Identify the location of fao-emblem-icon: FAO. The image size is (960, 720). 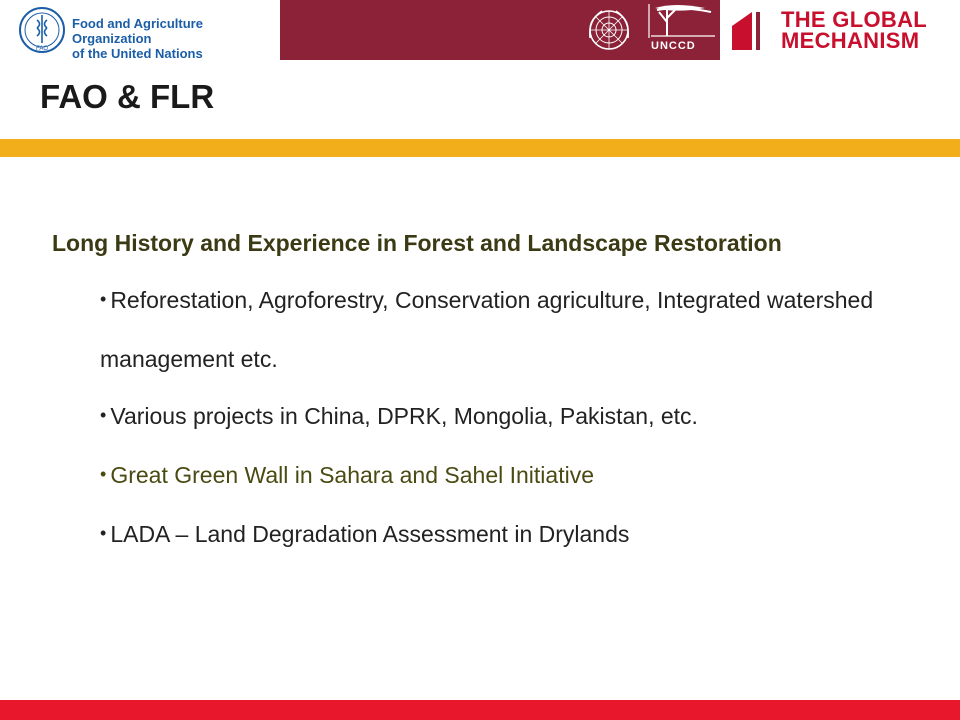
(42, 30).